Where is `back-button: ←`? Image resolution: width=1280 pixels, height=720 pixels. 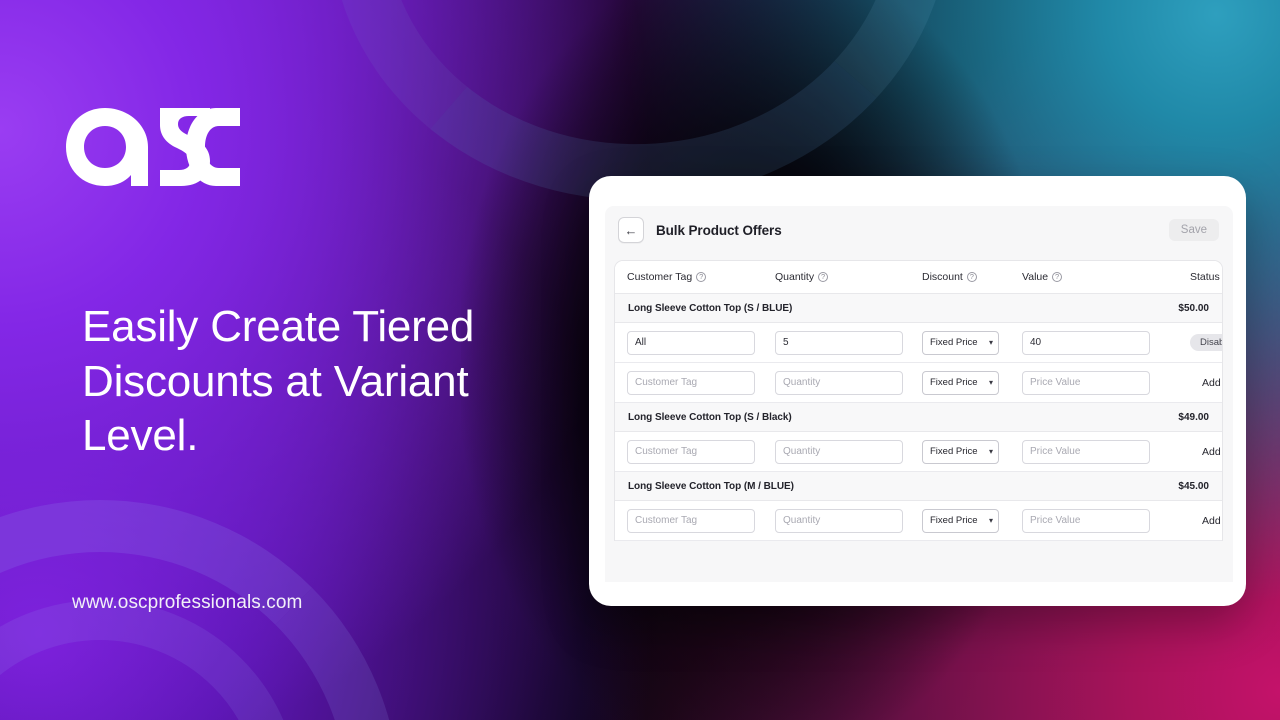 back-button: ← is located at coordinates (631, 230).